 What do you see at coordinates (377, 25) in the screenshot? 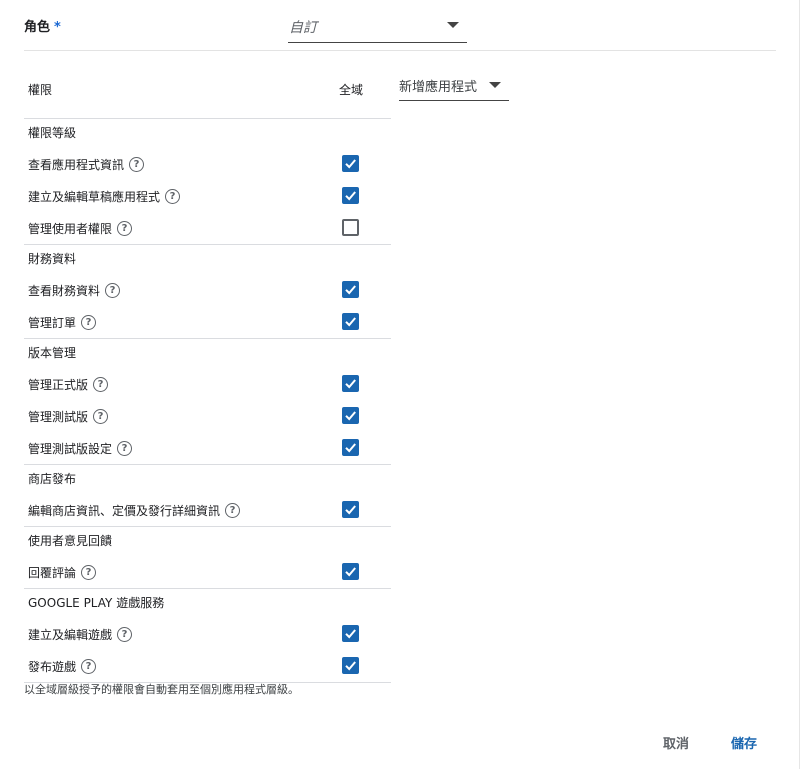
I see `role-dropdown: 自訂` at bounding box center [377, 25].